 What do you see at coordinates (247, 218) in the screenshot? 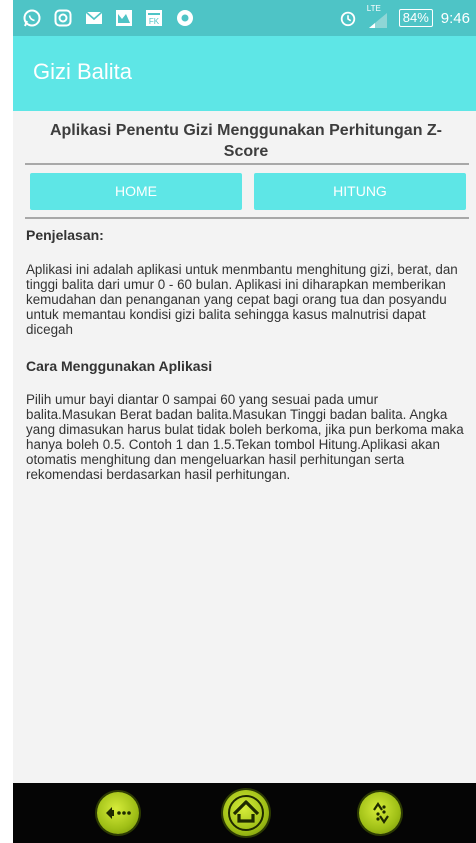
I see `divider-bottom` at bounding box center [247, 218].